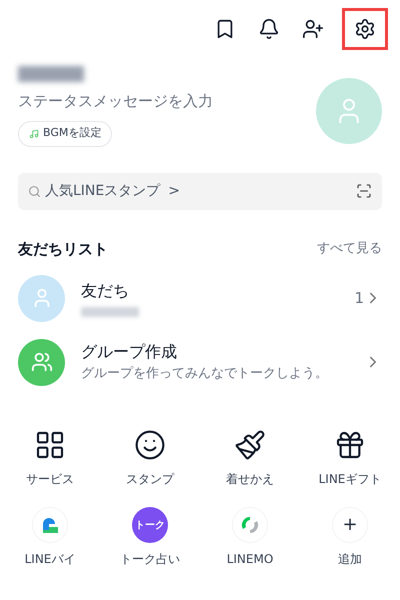 This screenshot has width=400, height=600. Describe the element at coordinates (50, 445) in the screenshot. I see `grid-icon` at that location.